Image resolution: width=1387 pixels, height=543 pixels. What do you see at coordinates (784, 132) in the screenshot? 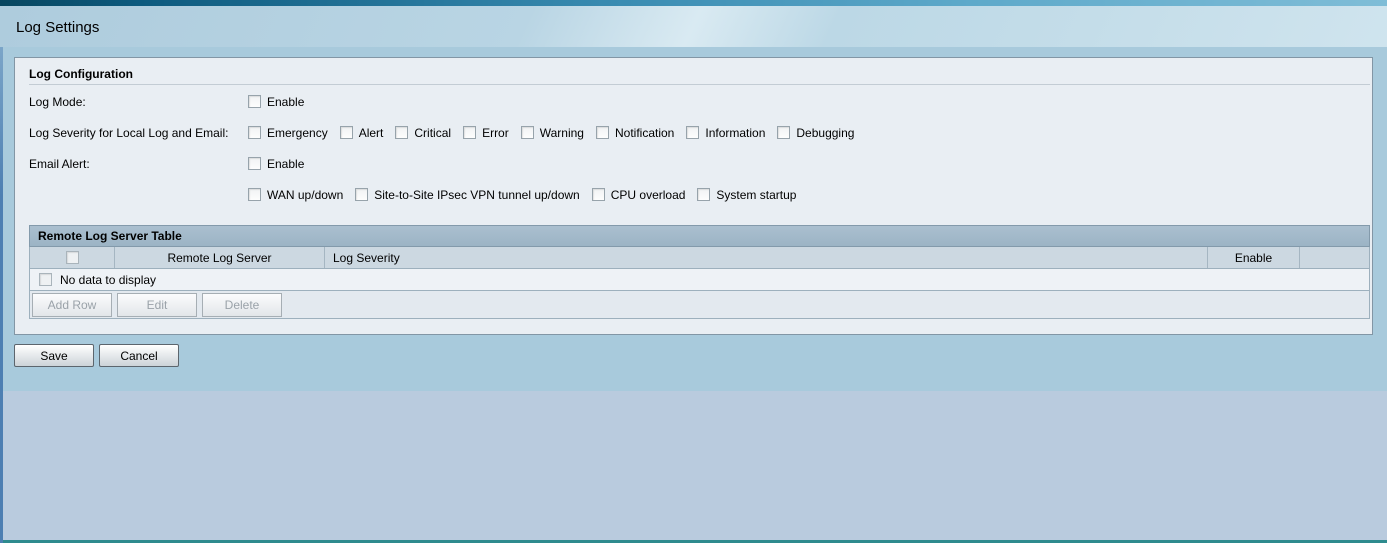
I see `checkbox-debugging` at bounding box center [784, 132].